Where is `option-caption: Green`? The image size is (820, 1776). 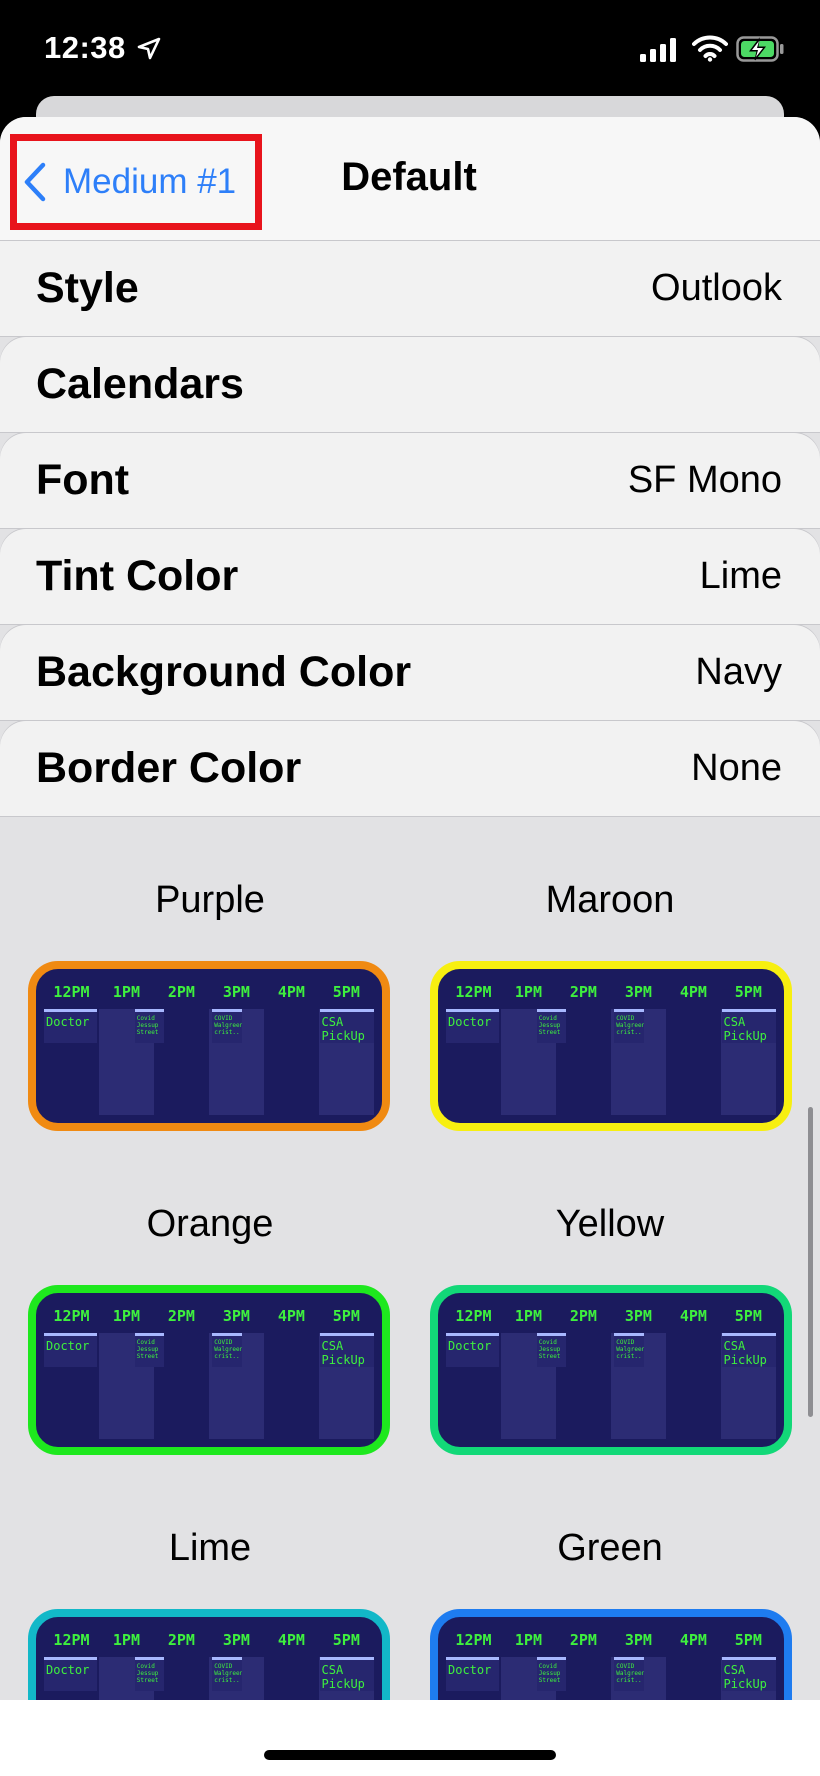
option-caption: Green is located at coordinates (610, 1548).